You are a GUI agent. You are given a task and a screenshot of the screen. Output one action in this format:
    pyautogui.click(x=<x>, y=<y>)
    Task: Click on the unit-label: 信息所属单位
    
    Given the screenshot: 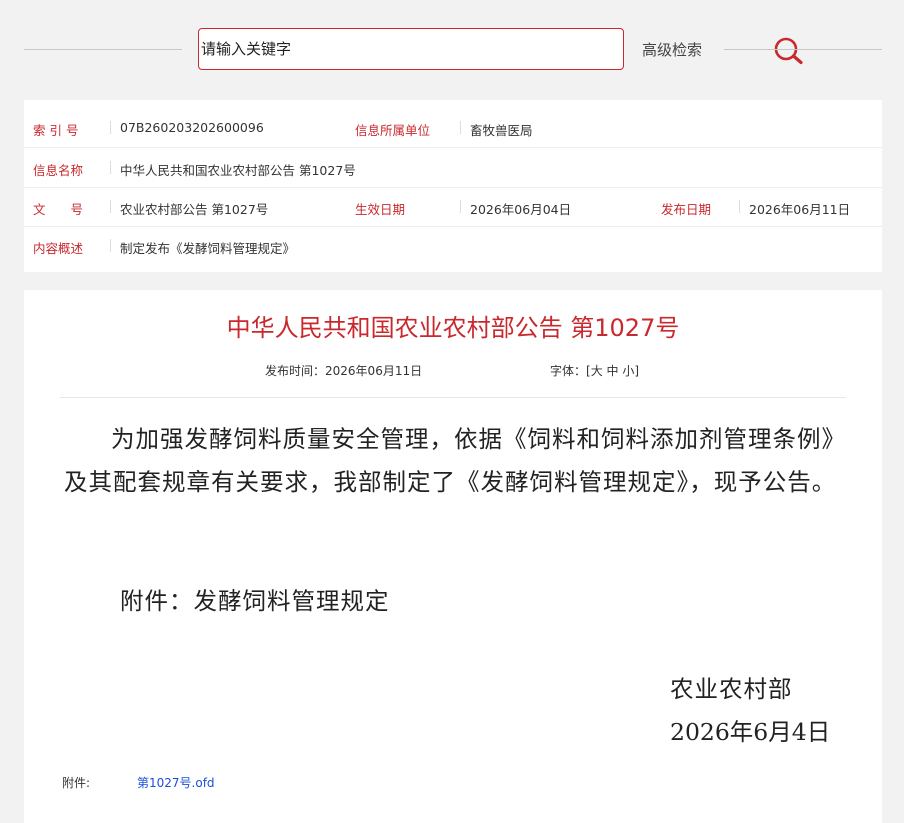 What is the action you would take?
    pyautogui.click(x=393, y=130)
    